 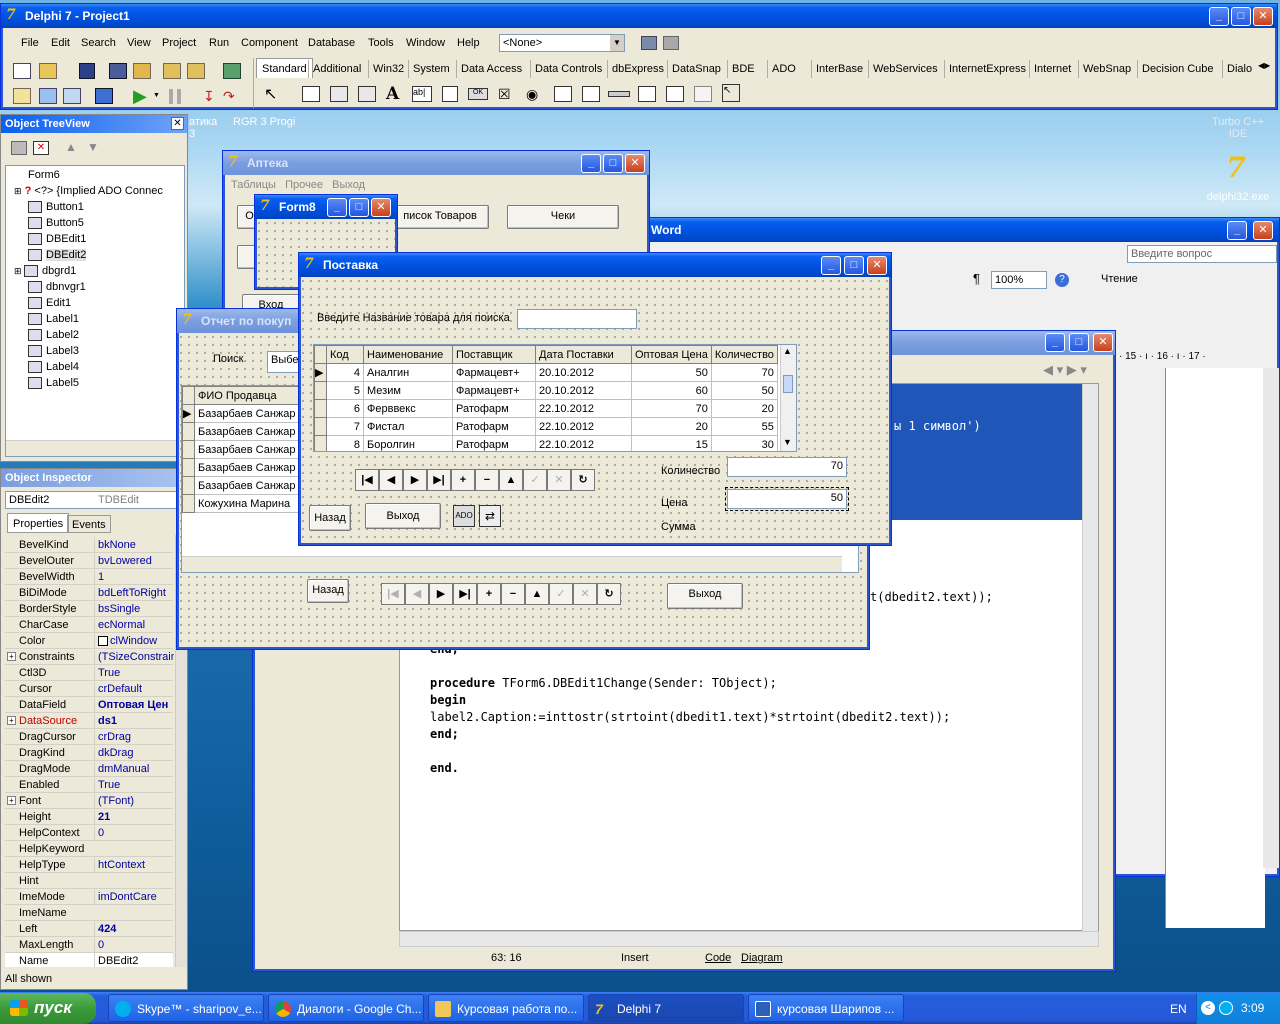 I want to click on groupbox-tool-icon, so click(x=647, y=94).